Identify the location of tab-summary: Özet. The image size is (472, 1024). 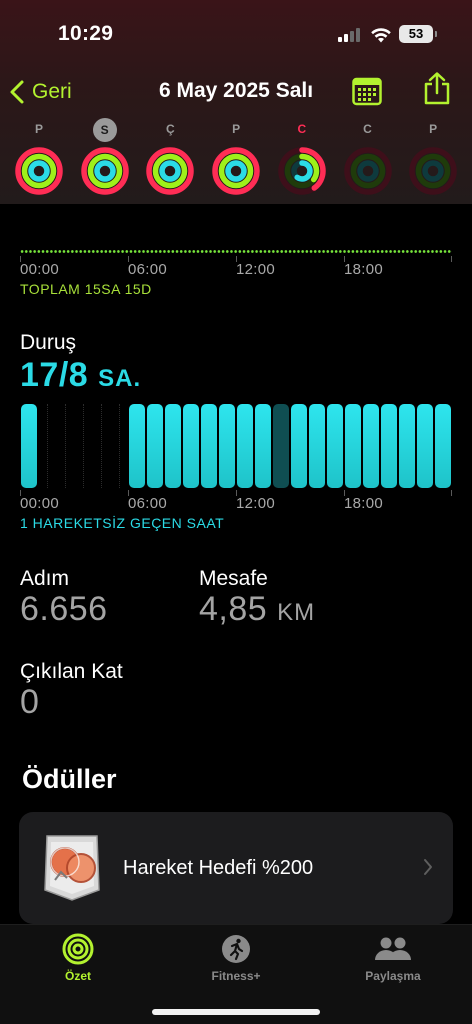
(78, 961).